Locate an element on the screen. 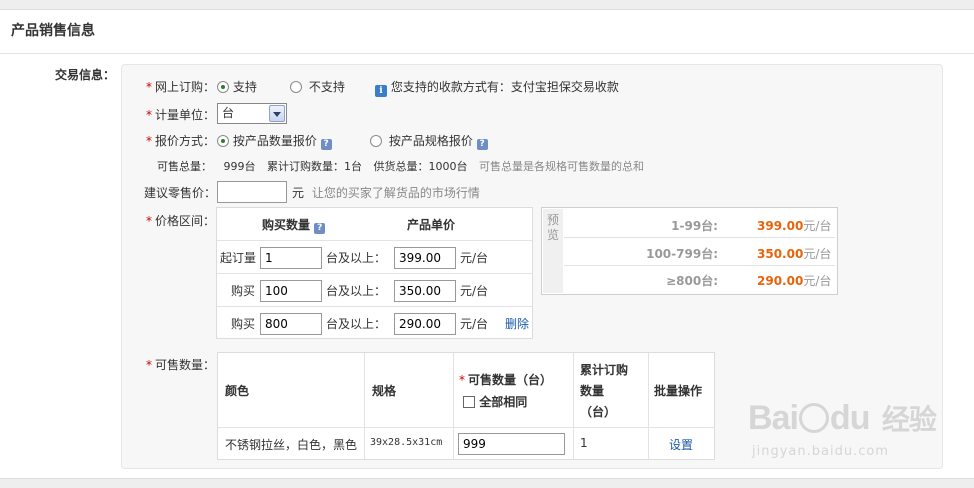 Image resolution: width=974 pixels, height=488 pixels. radio-not-support is located at coordinates (296, 87).